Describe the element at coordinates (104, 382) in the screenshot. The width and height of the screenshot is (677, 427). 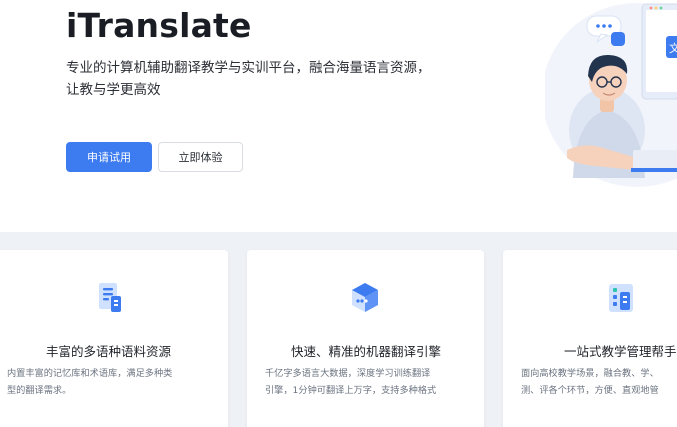
I see `feature-description: 内置丰富的记忆库和术语库，满足多种类 型的翻译需求。` at that location.